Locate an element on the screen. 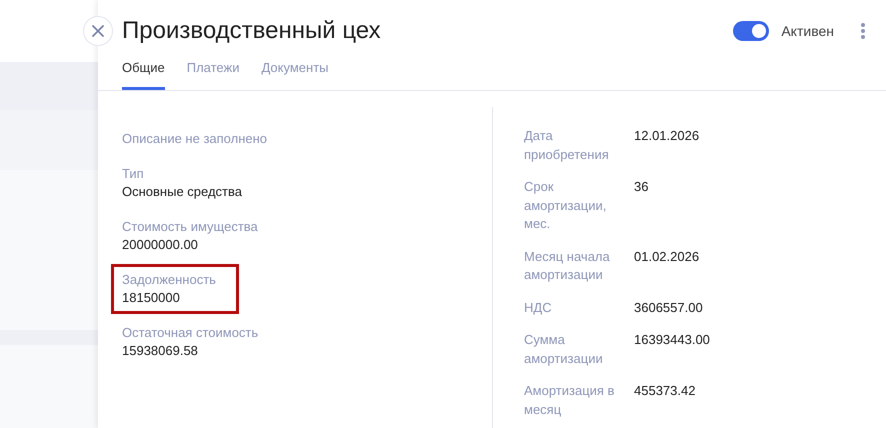 Image resolution: width=886 pixels, height=428 pixels. close-icon is located at coordinates (98, 31).